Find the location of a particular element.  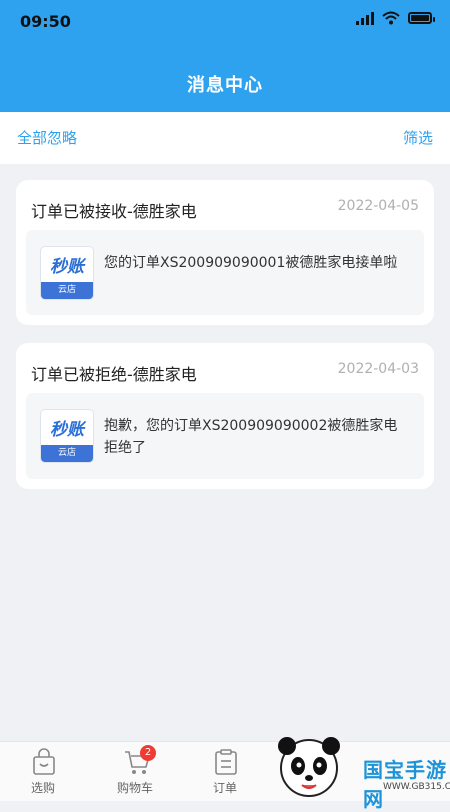

status-icons is located at coordinates (395, 18).